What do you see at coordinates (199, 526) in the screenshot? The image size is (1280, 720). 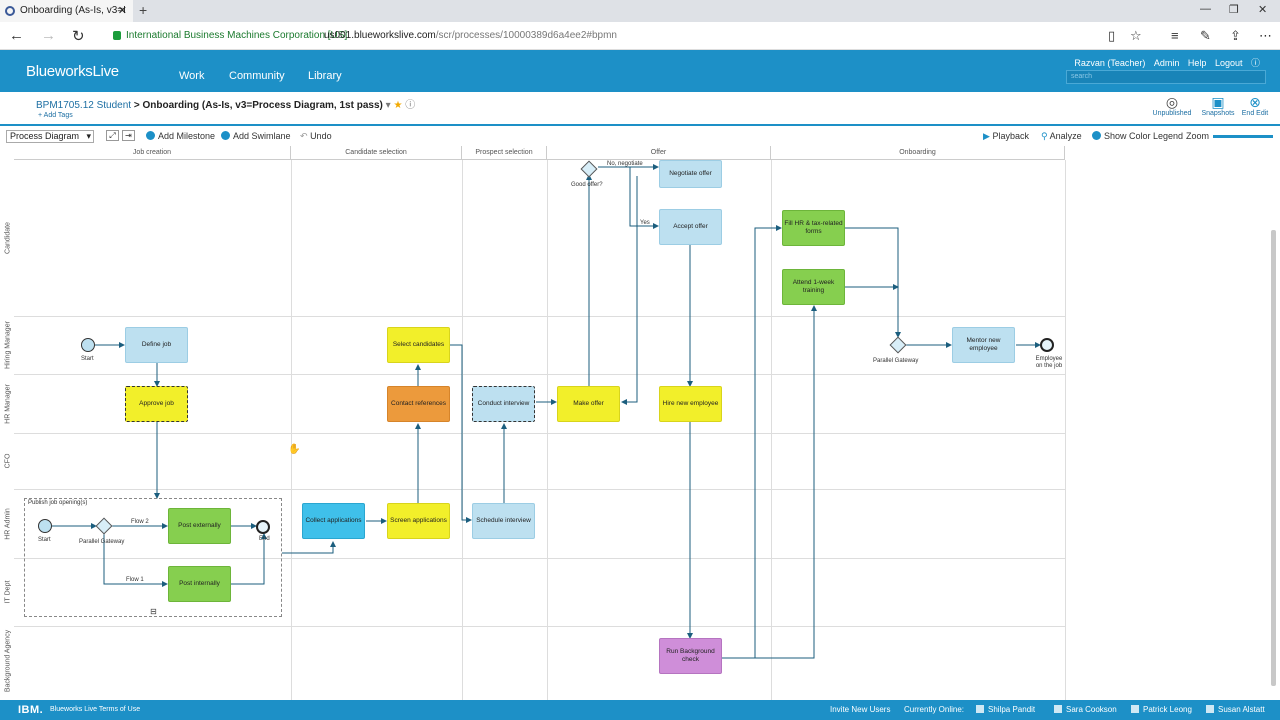 I see `task-post-externally: Post externally` at bounding box center [199, 526].